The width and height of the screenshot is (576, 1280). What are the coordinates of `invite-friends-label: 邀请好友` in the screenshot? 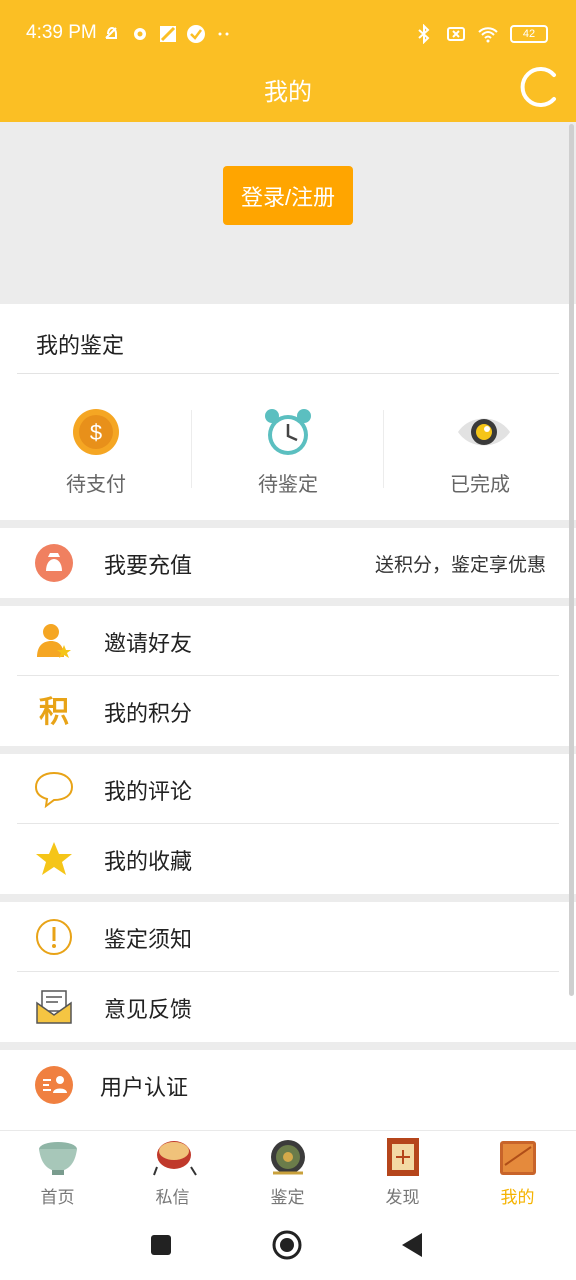 It's located at (148, 644).